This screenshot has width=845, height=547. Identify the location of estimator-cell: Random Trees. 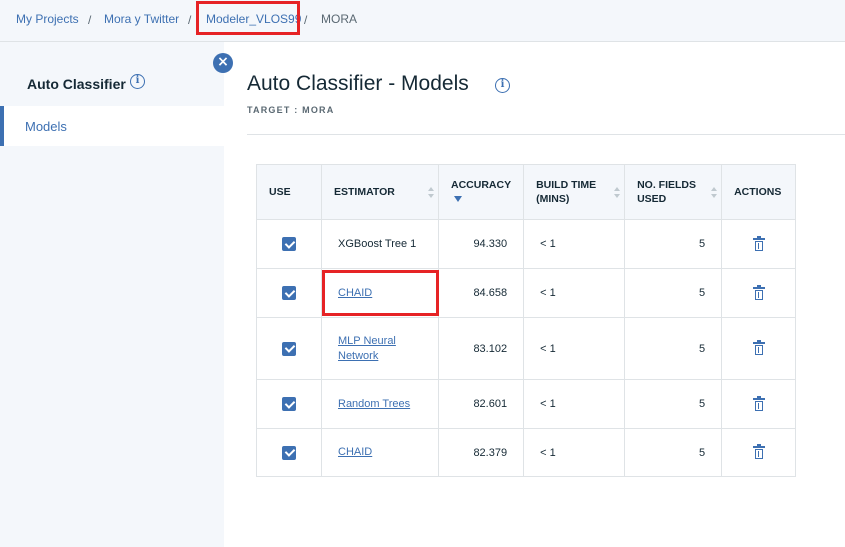
(380, 404).